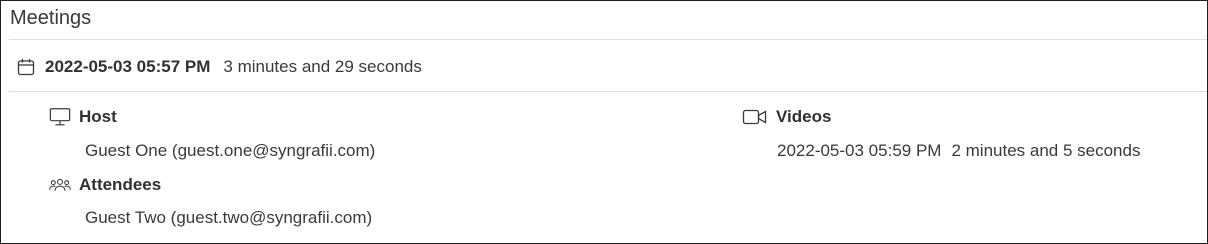 The image size is (1208, 244). What do you see at coordinates (230, 150) in the screenshot?
I see `host-value: Guest One (guest.one@syngrafii.com)` at bounding box center [230, 150].